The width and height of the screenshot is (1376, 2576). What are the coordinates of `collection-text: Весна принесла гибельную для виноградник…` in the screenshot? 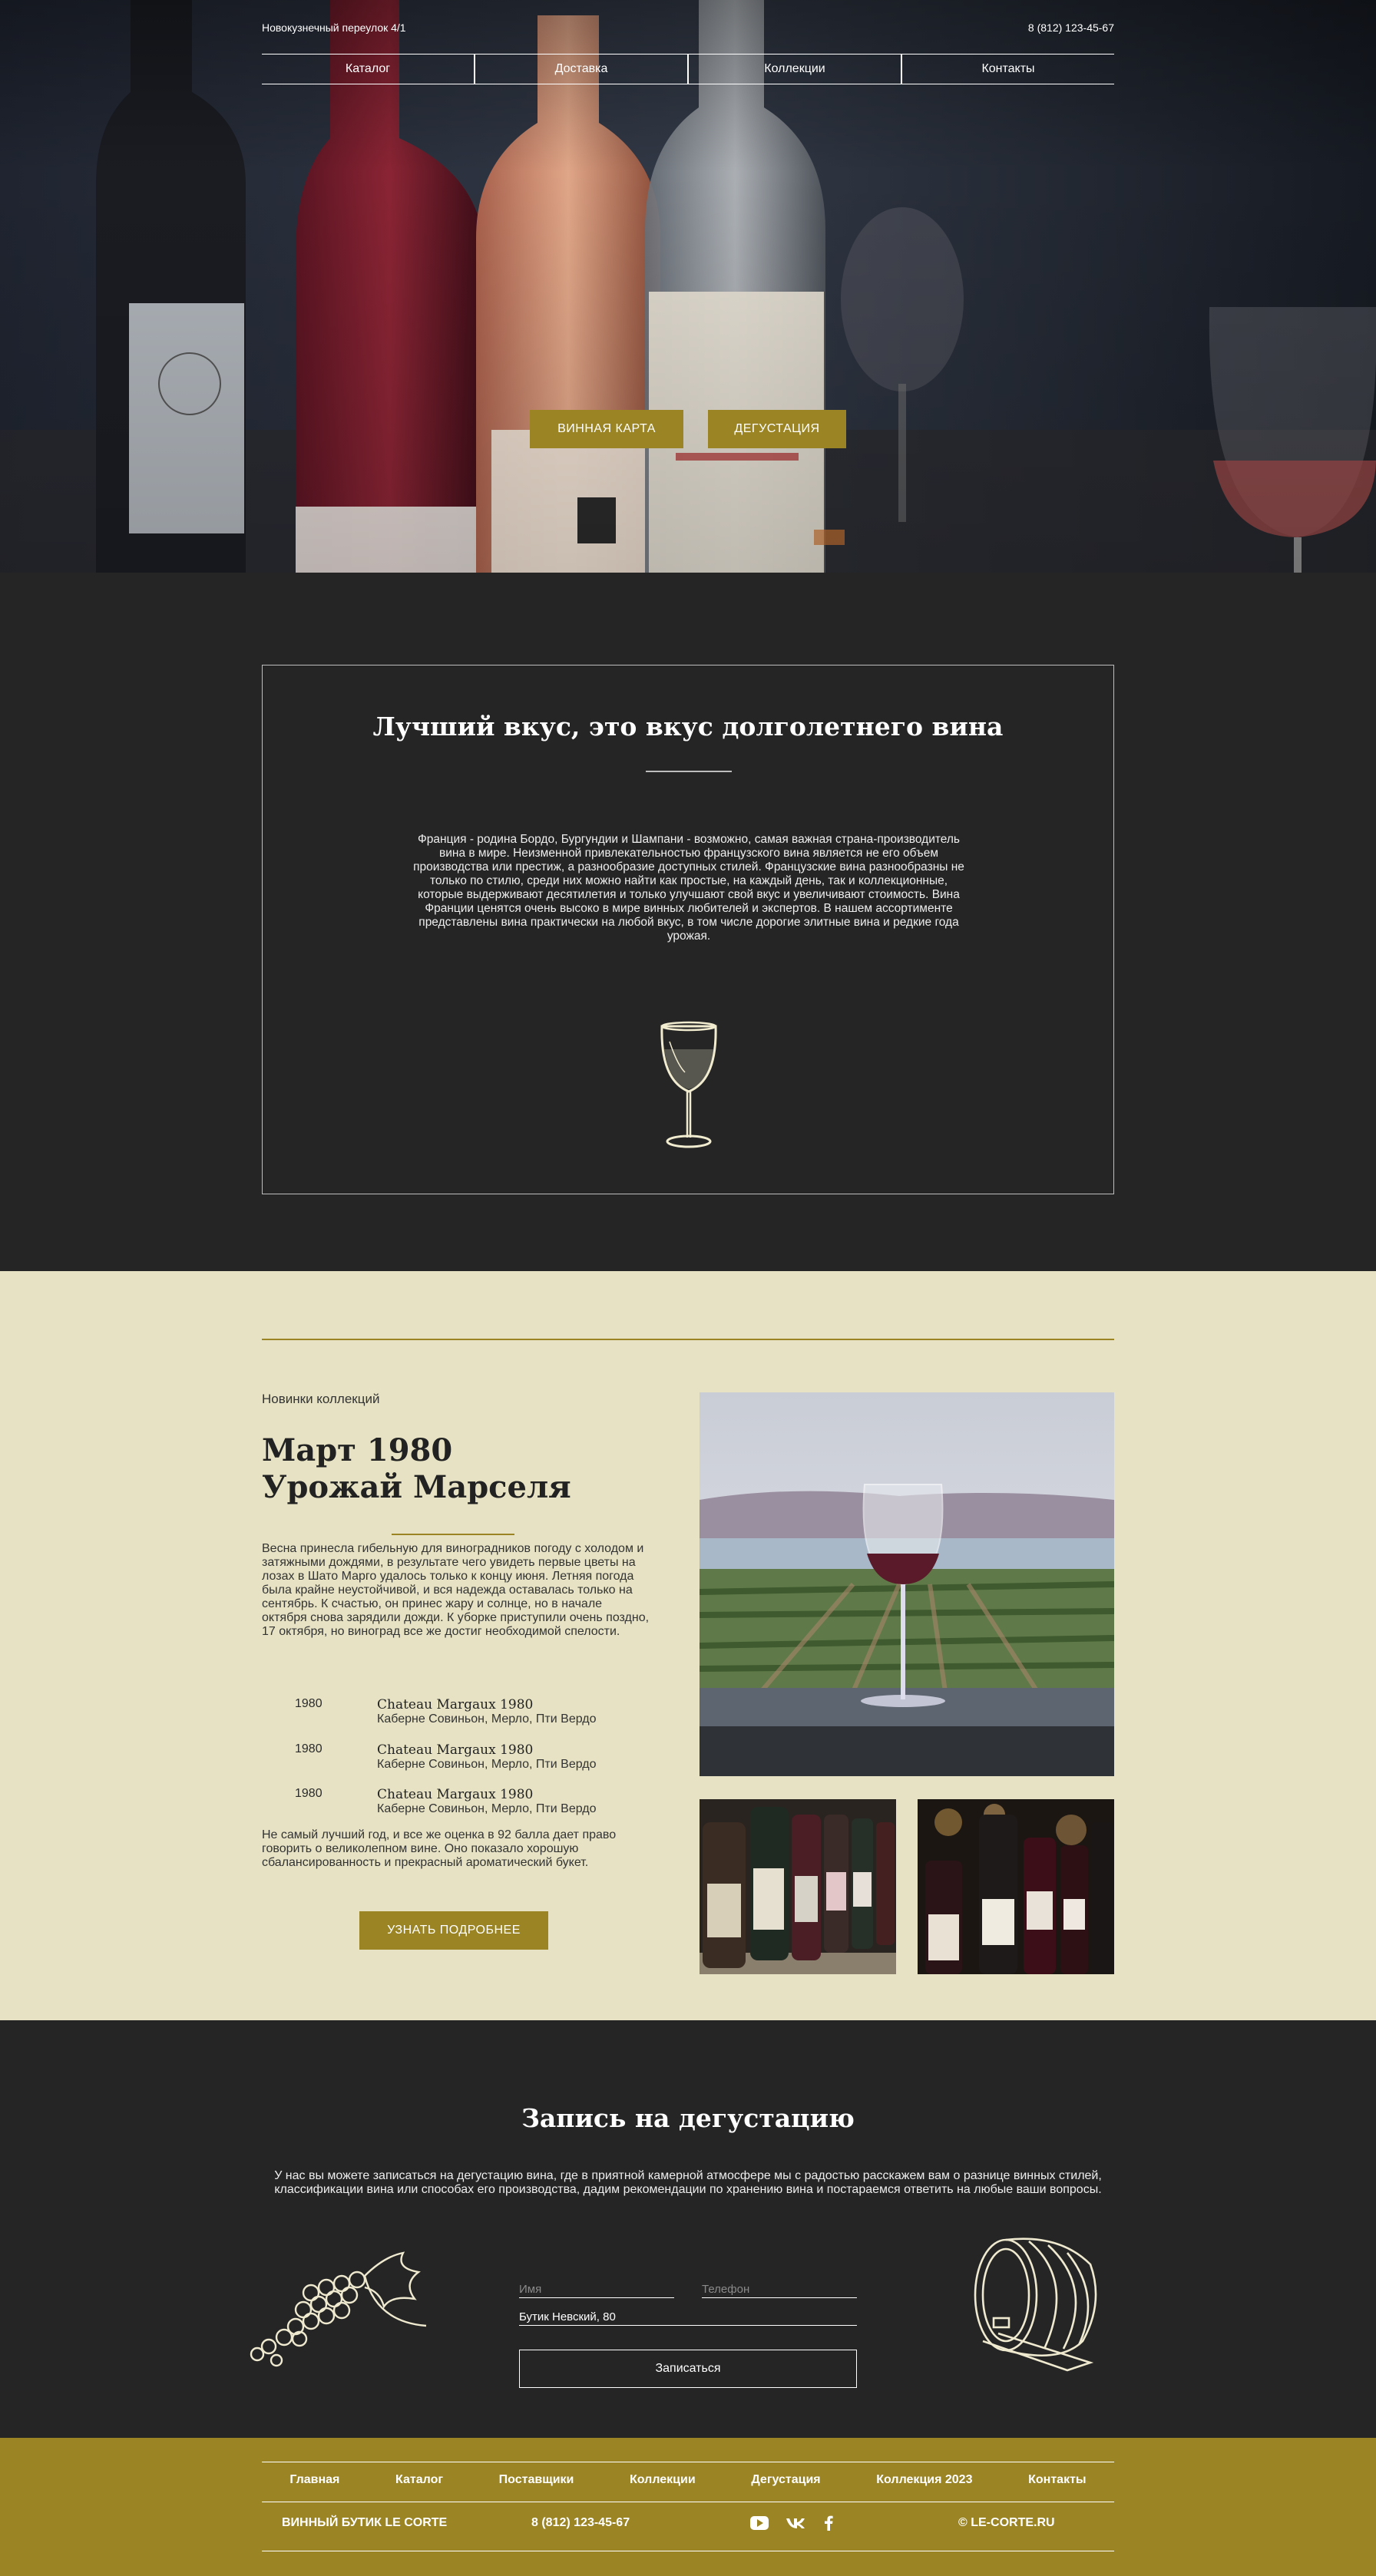 It's located at (456, 1590).